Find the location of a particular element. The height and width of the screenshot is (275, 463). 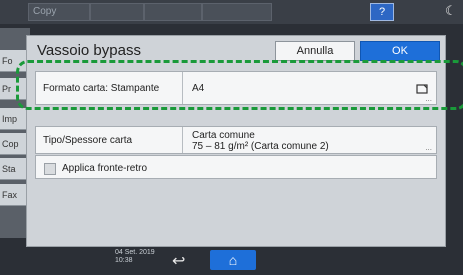

home-icon: ⌂ is located at coordinates (233, 260).